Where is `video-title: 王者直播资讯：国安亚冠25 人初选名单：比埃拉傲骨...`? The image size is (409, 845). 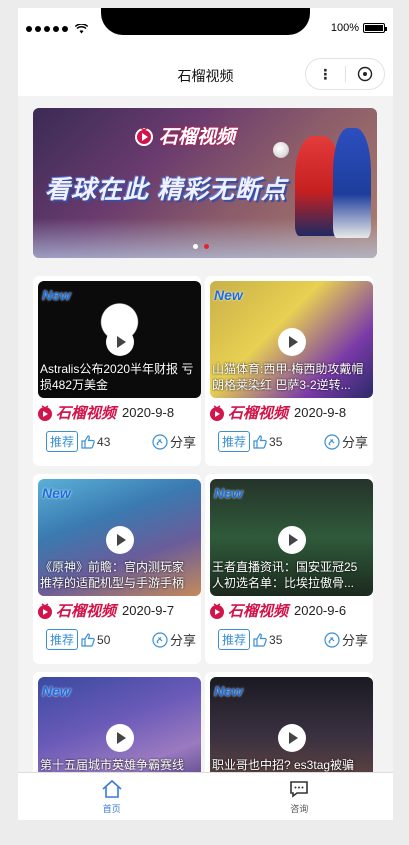 video-title: 王者直播资讯：国安亚冠25 人初选名单：比埃拉傲骨... is located at coordinates (285, 575).